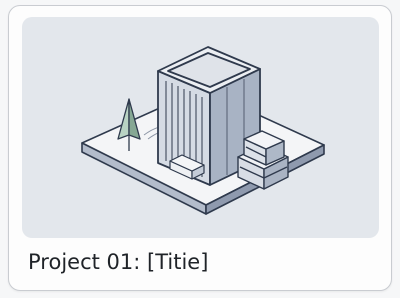 Image resolution: width=400 pixels, height=298 pixels. I want to click on annex-building, so click(263, 160).